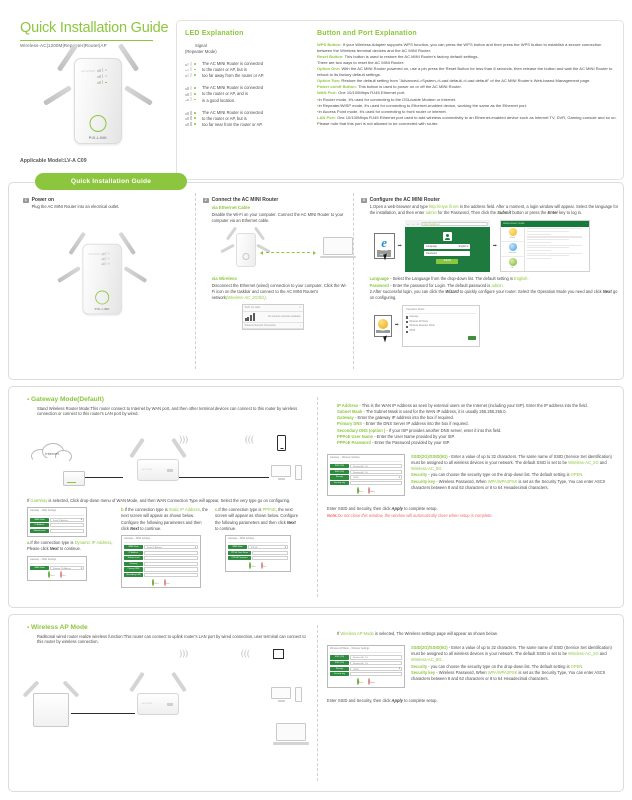 This screenshot has height=800, width=632. What do you see at coordinates (471, 338) in the screenshot?
I see `next-button` at bounding box center [471, 338].